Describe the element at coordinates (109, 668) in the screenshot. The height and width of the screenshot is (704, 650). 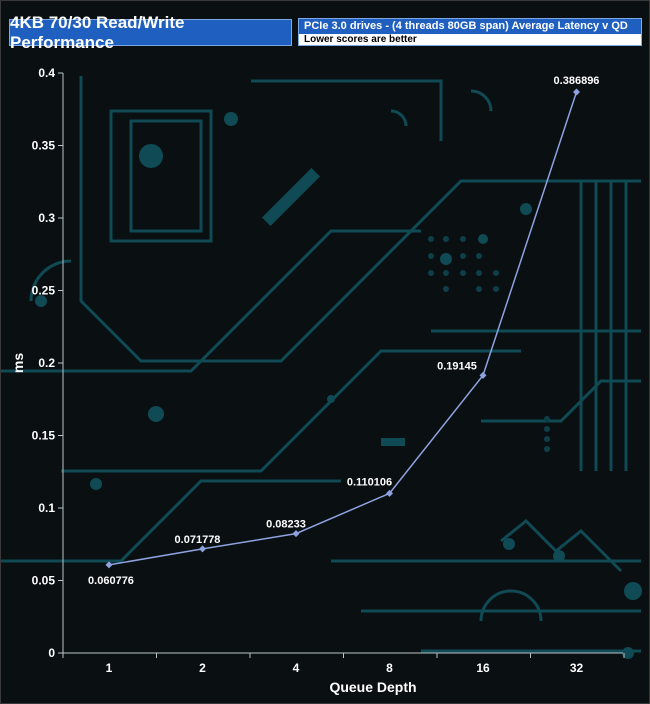
I see `x-tick-label: 1` at that location.